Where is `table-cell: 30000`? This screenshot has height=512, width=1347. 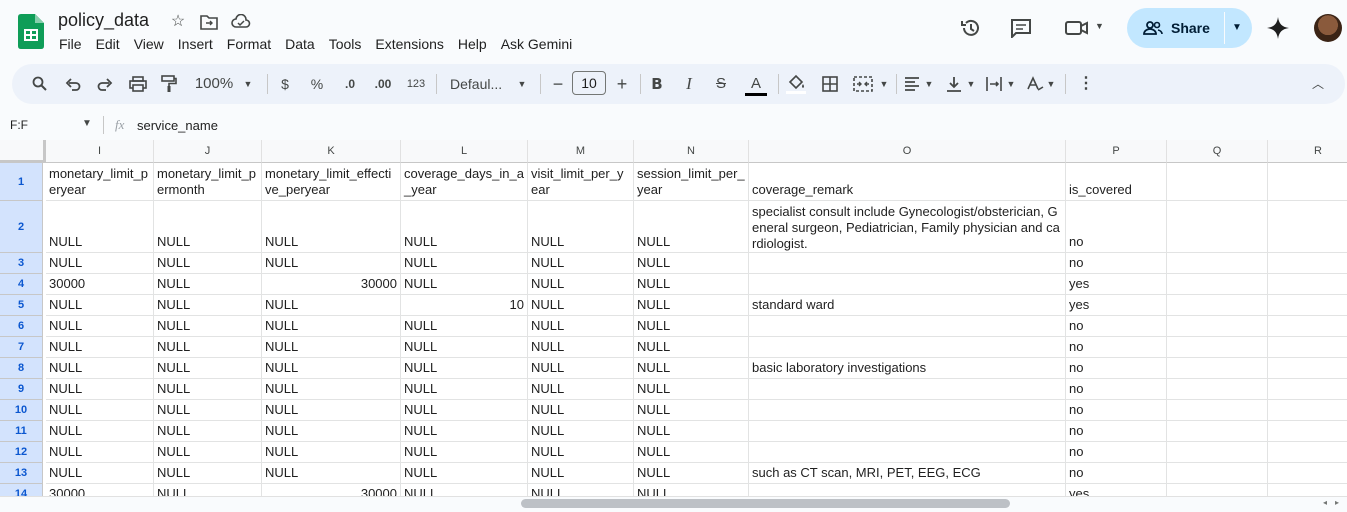
table-cell: 30000 is located at coordinates (331, 284).